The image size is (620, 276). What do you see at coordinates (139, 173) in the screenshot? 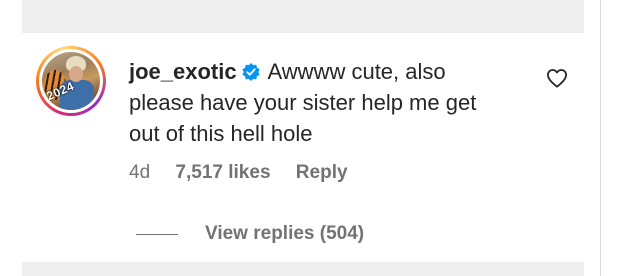
I see `comment-timestamp: 4d` at bounding box center [139, 173].